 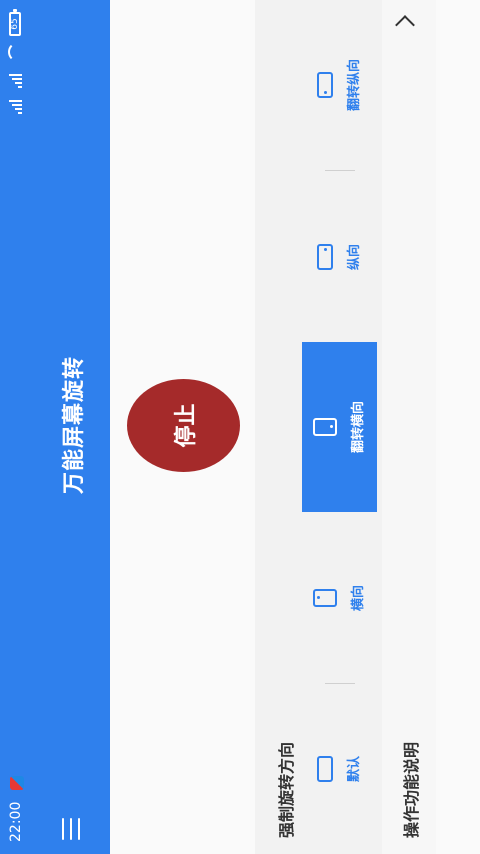 I want to click on status-indicators: 65, so click(x=15, y=63).